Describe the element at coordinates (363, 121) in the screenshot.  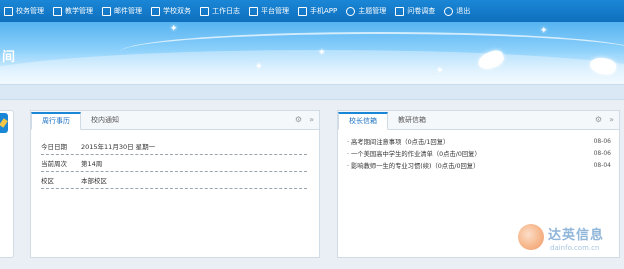
I see `tab-principal-mailbox: 校长信箱` at that location.